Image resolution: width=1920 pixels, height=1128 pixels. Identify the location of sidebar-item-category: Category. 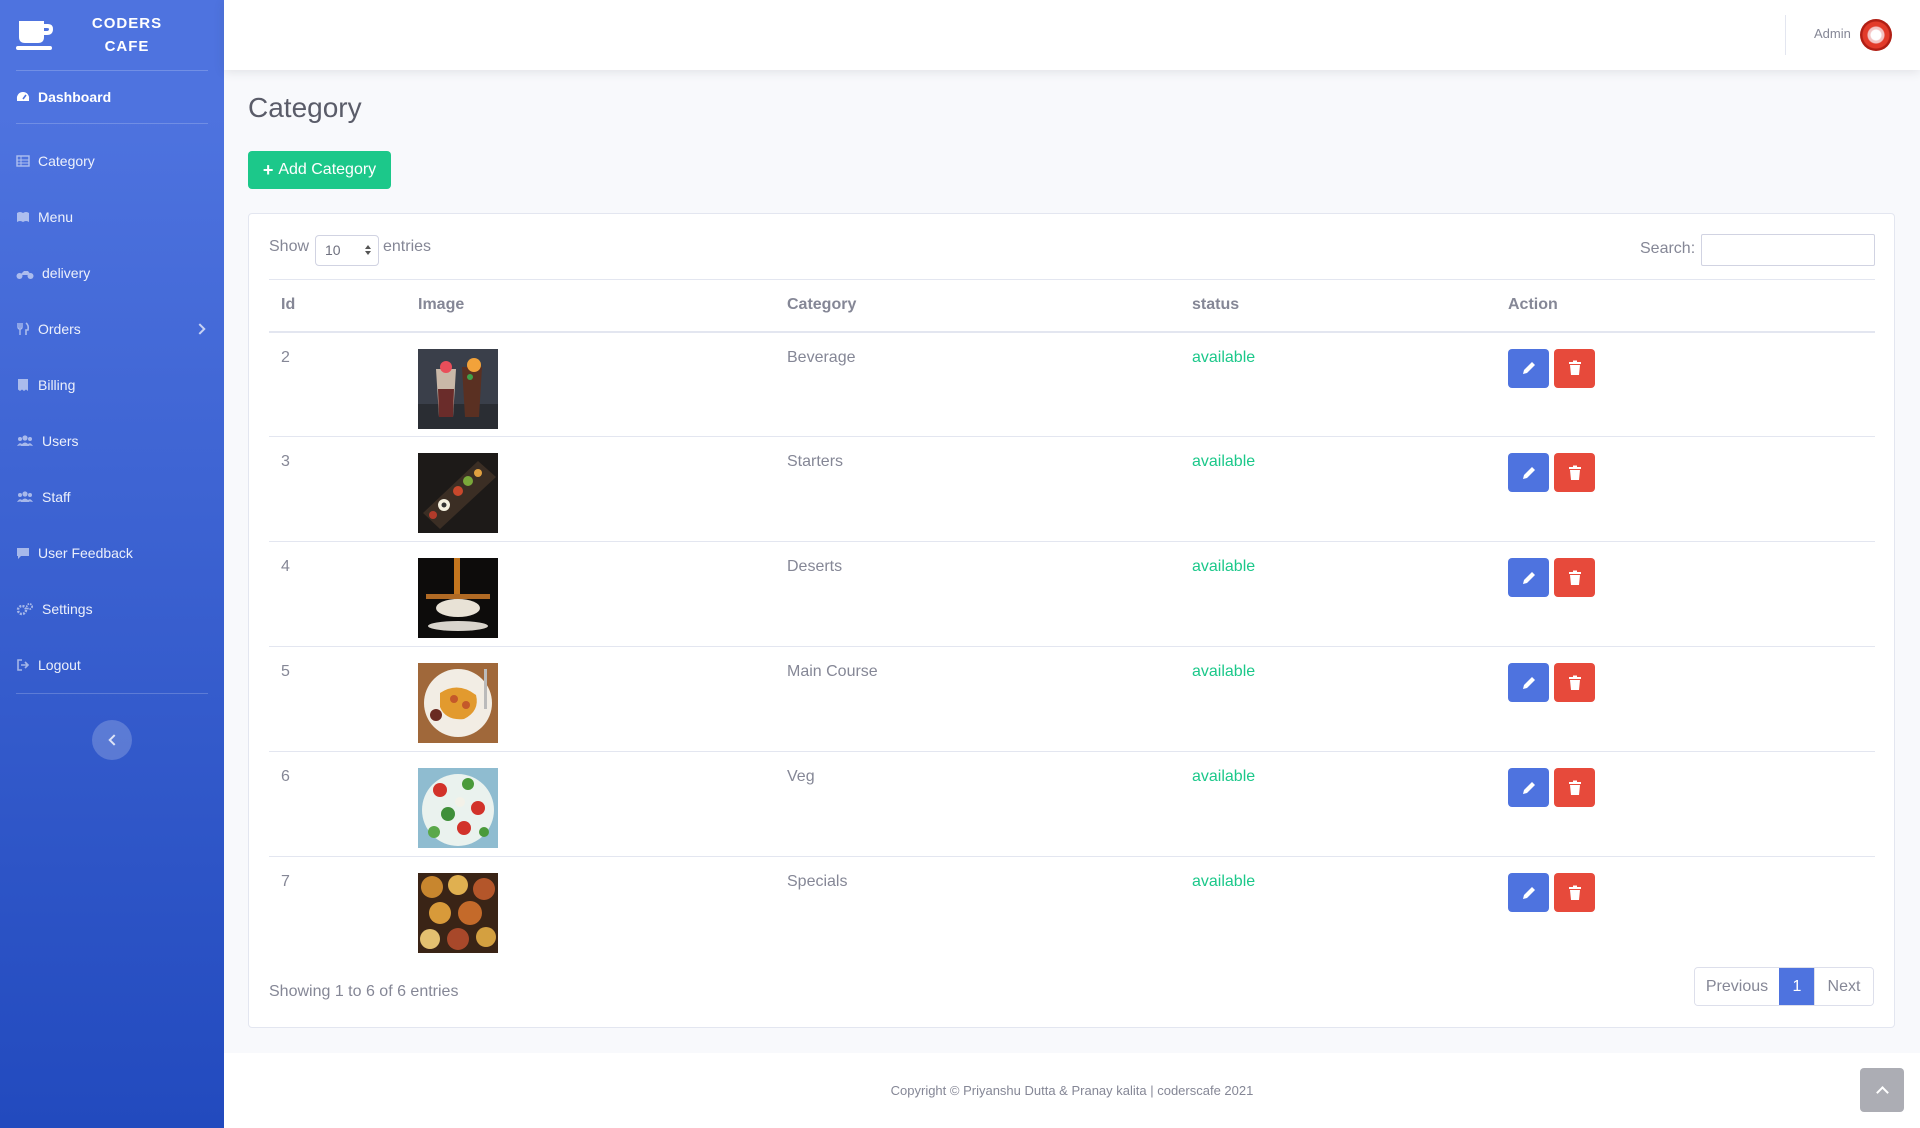
(112, 161).